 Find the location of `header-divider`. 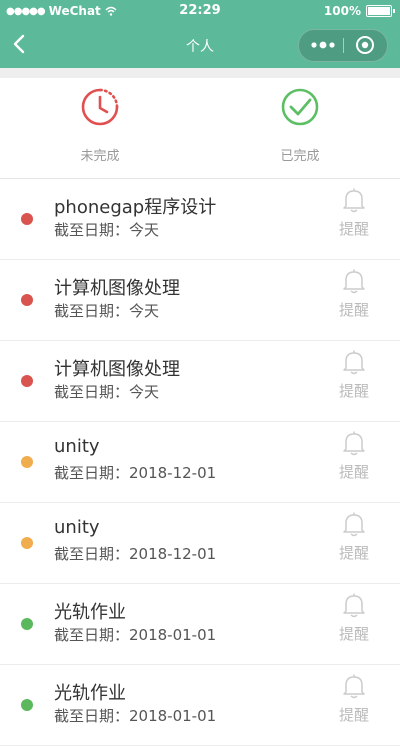

header-divider is located at coordinates (200, 73).